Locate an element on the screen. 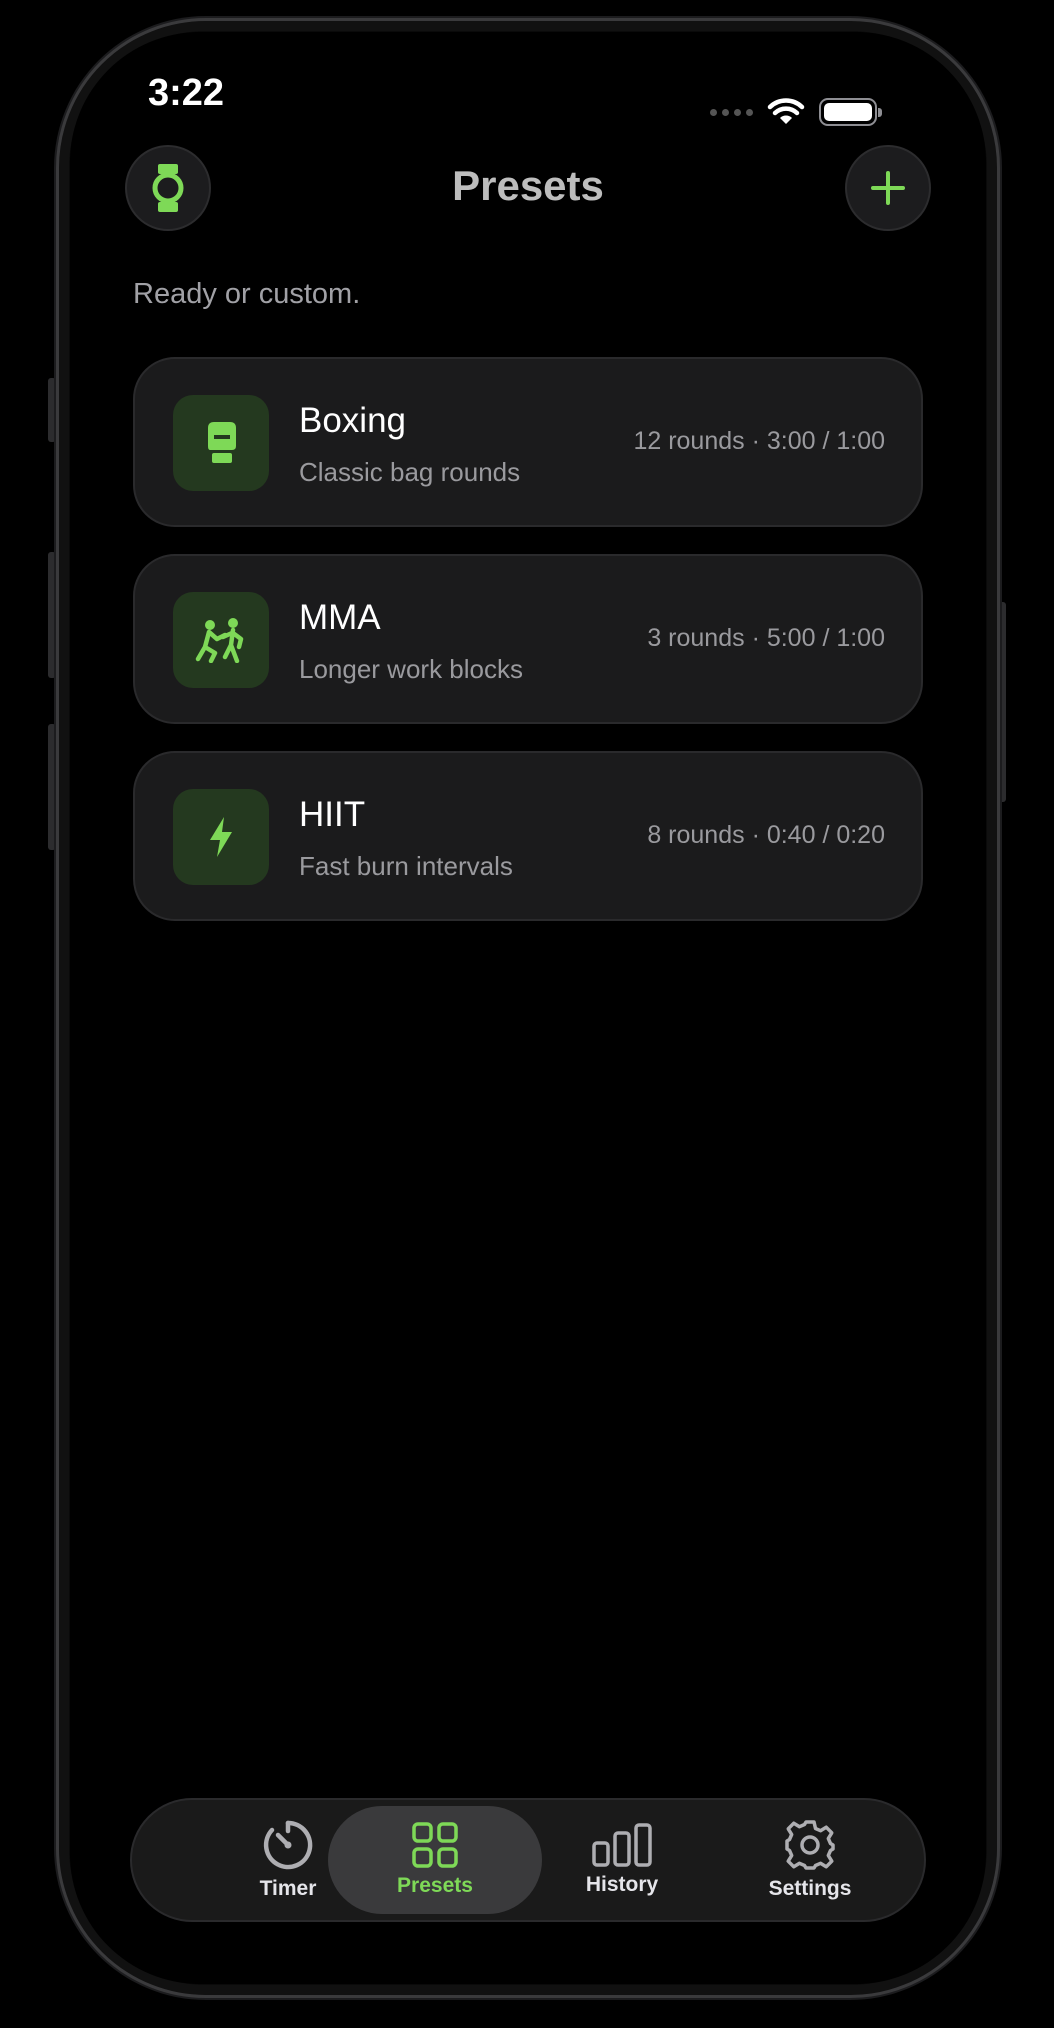 The image size is (1054, 2028). tab-presets: Presets is located at coordinates (435, 1860).